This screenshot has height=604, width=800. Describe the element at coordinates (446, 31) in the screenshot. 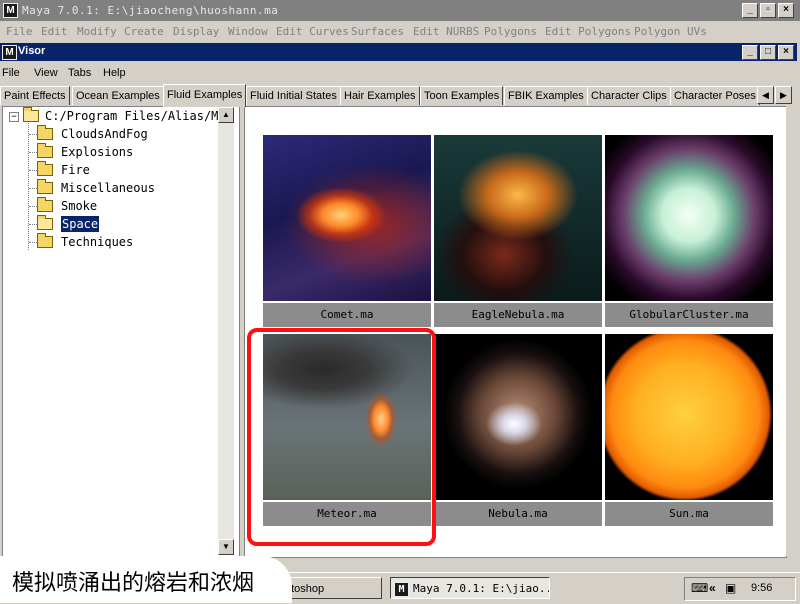

I see `menu-edit-nurbs: Edit NURBS` at that location.